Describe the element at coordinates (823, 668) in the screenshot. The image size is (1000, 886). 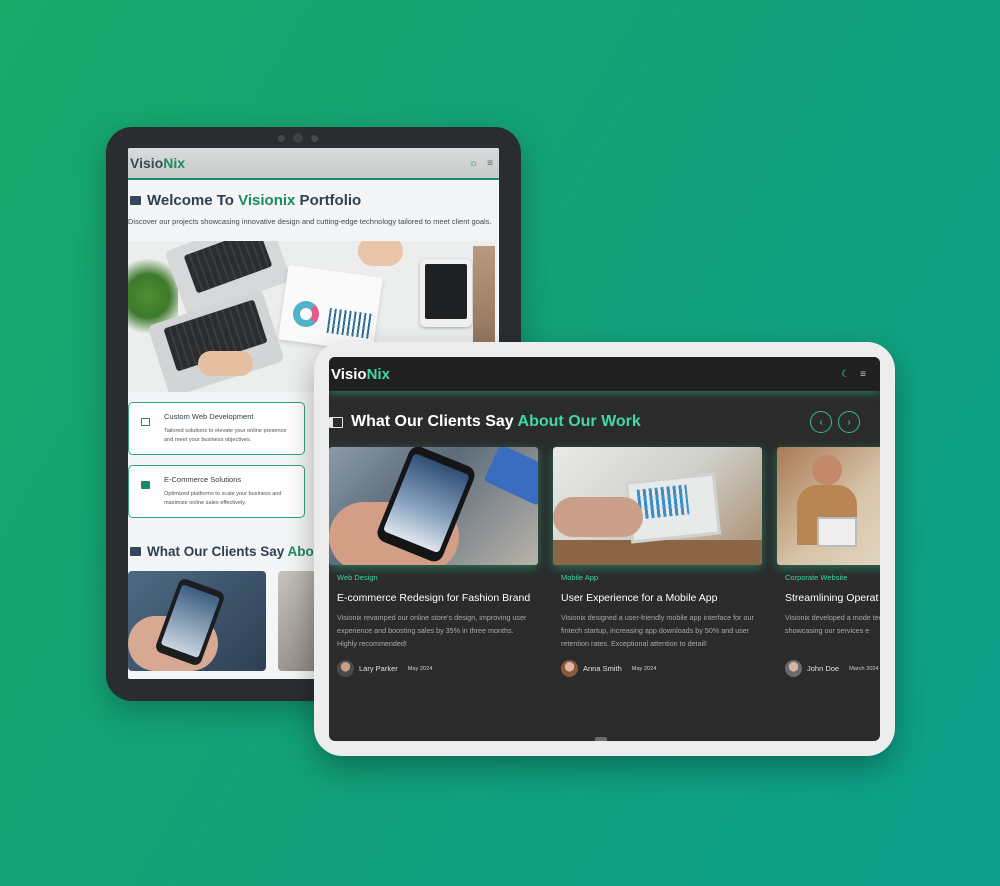
I see `author-name: John Doe` at that location.